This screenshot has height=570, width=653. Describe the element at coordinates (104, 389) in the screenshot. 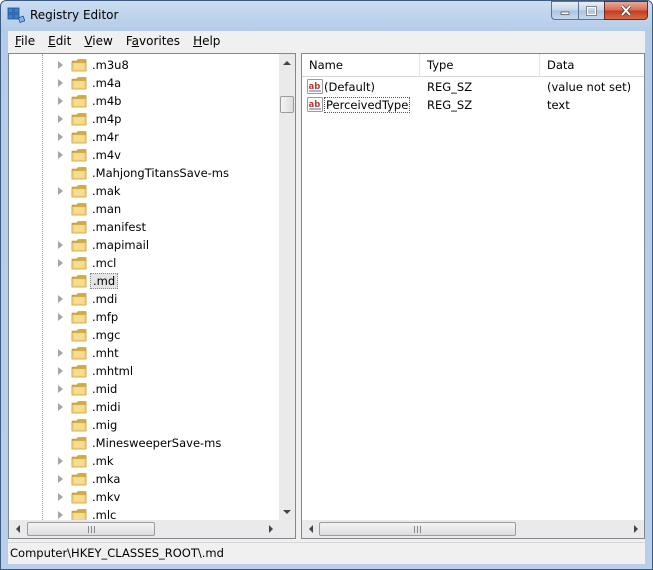

I see `tree-item-label: .mid` at that location.